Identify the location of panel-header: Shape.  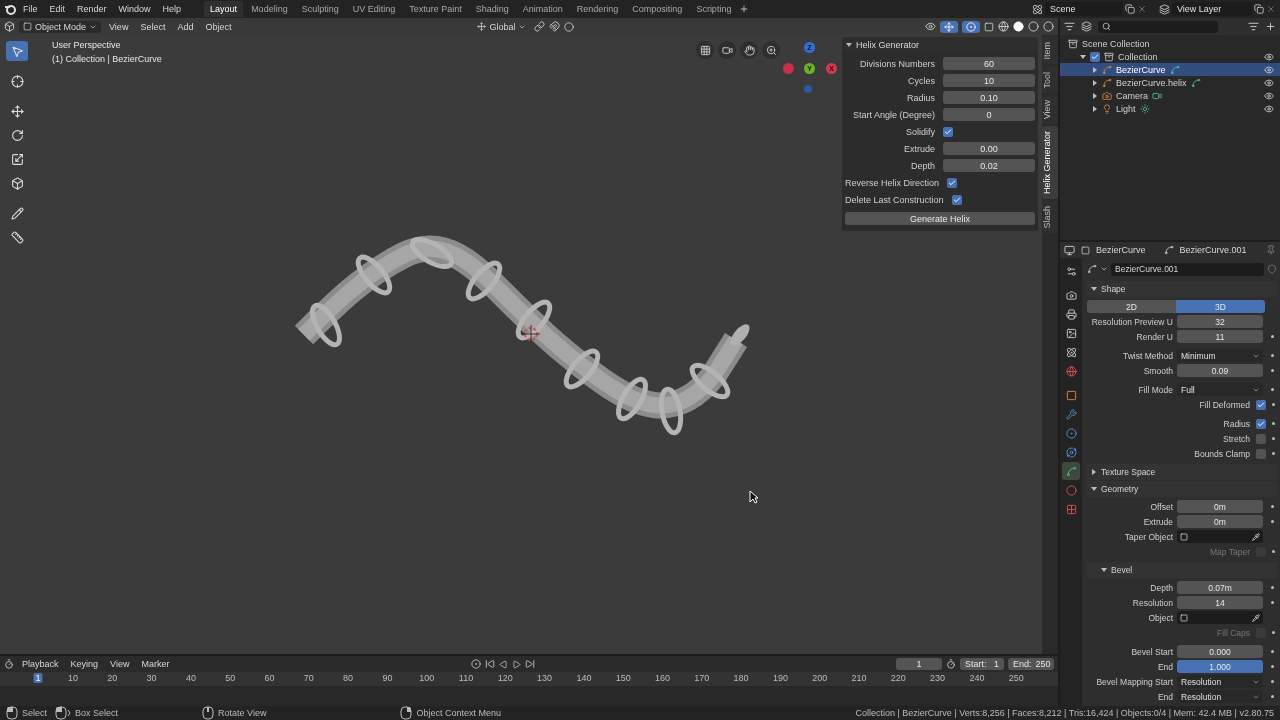
(1182, 289).